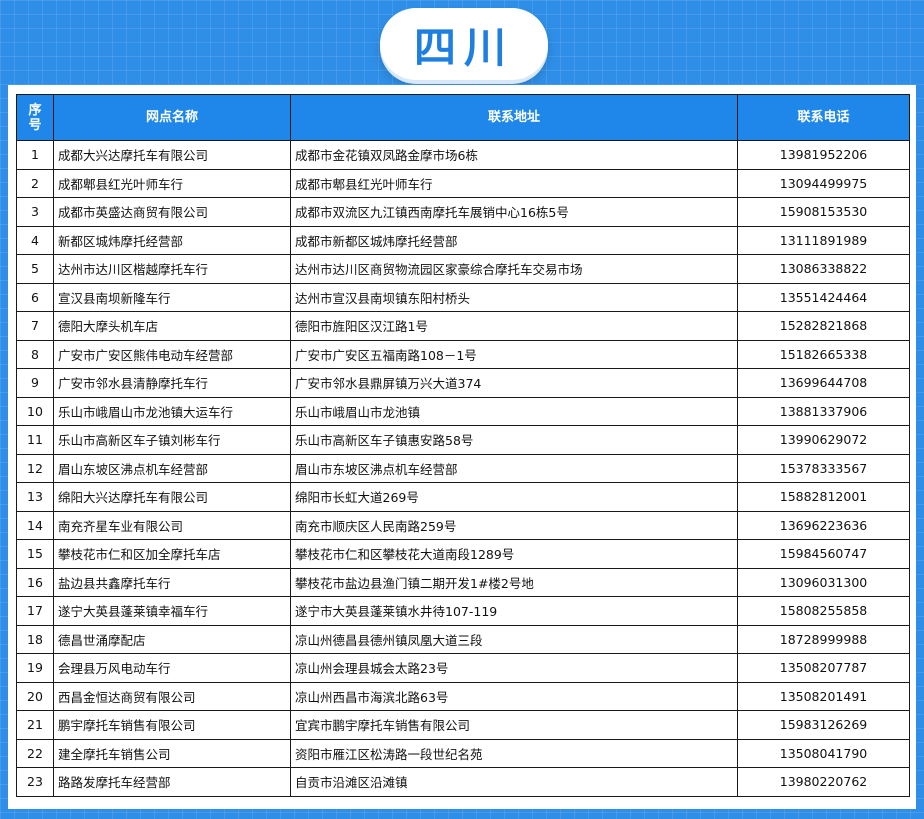 This screenshot has width=924, height=819. What do you see at coordinates (35, 440) in the screenshot?
I see `row-seq: 11` at bounding box center [35, 440].